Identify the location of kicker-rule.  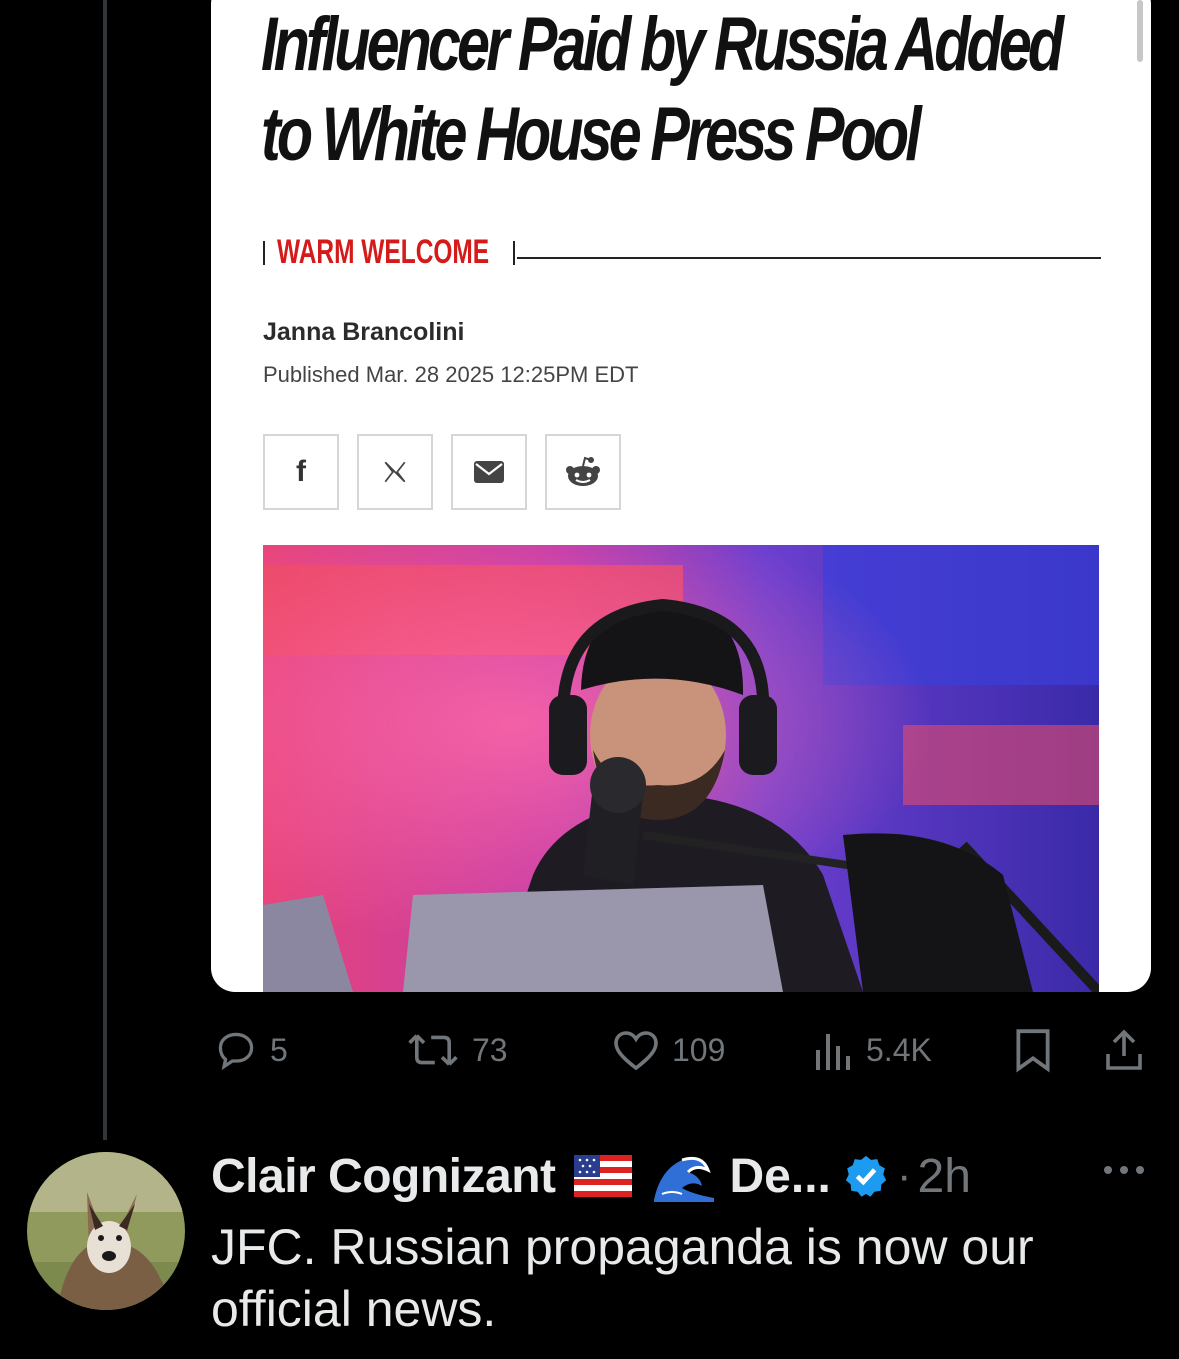
(809, 258).